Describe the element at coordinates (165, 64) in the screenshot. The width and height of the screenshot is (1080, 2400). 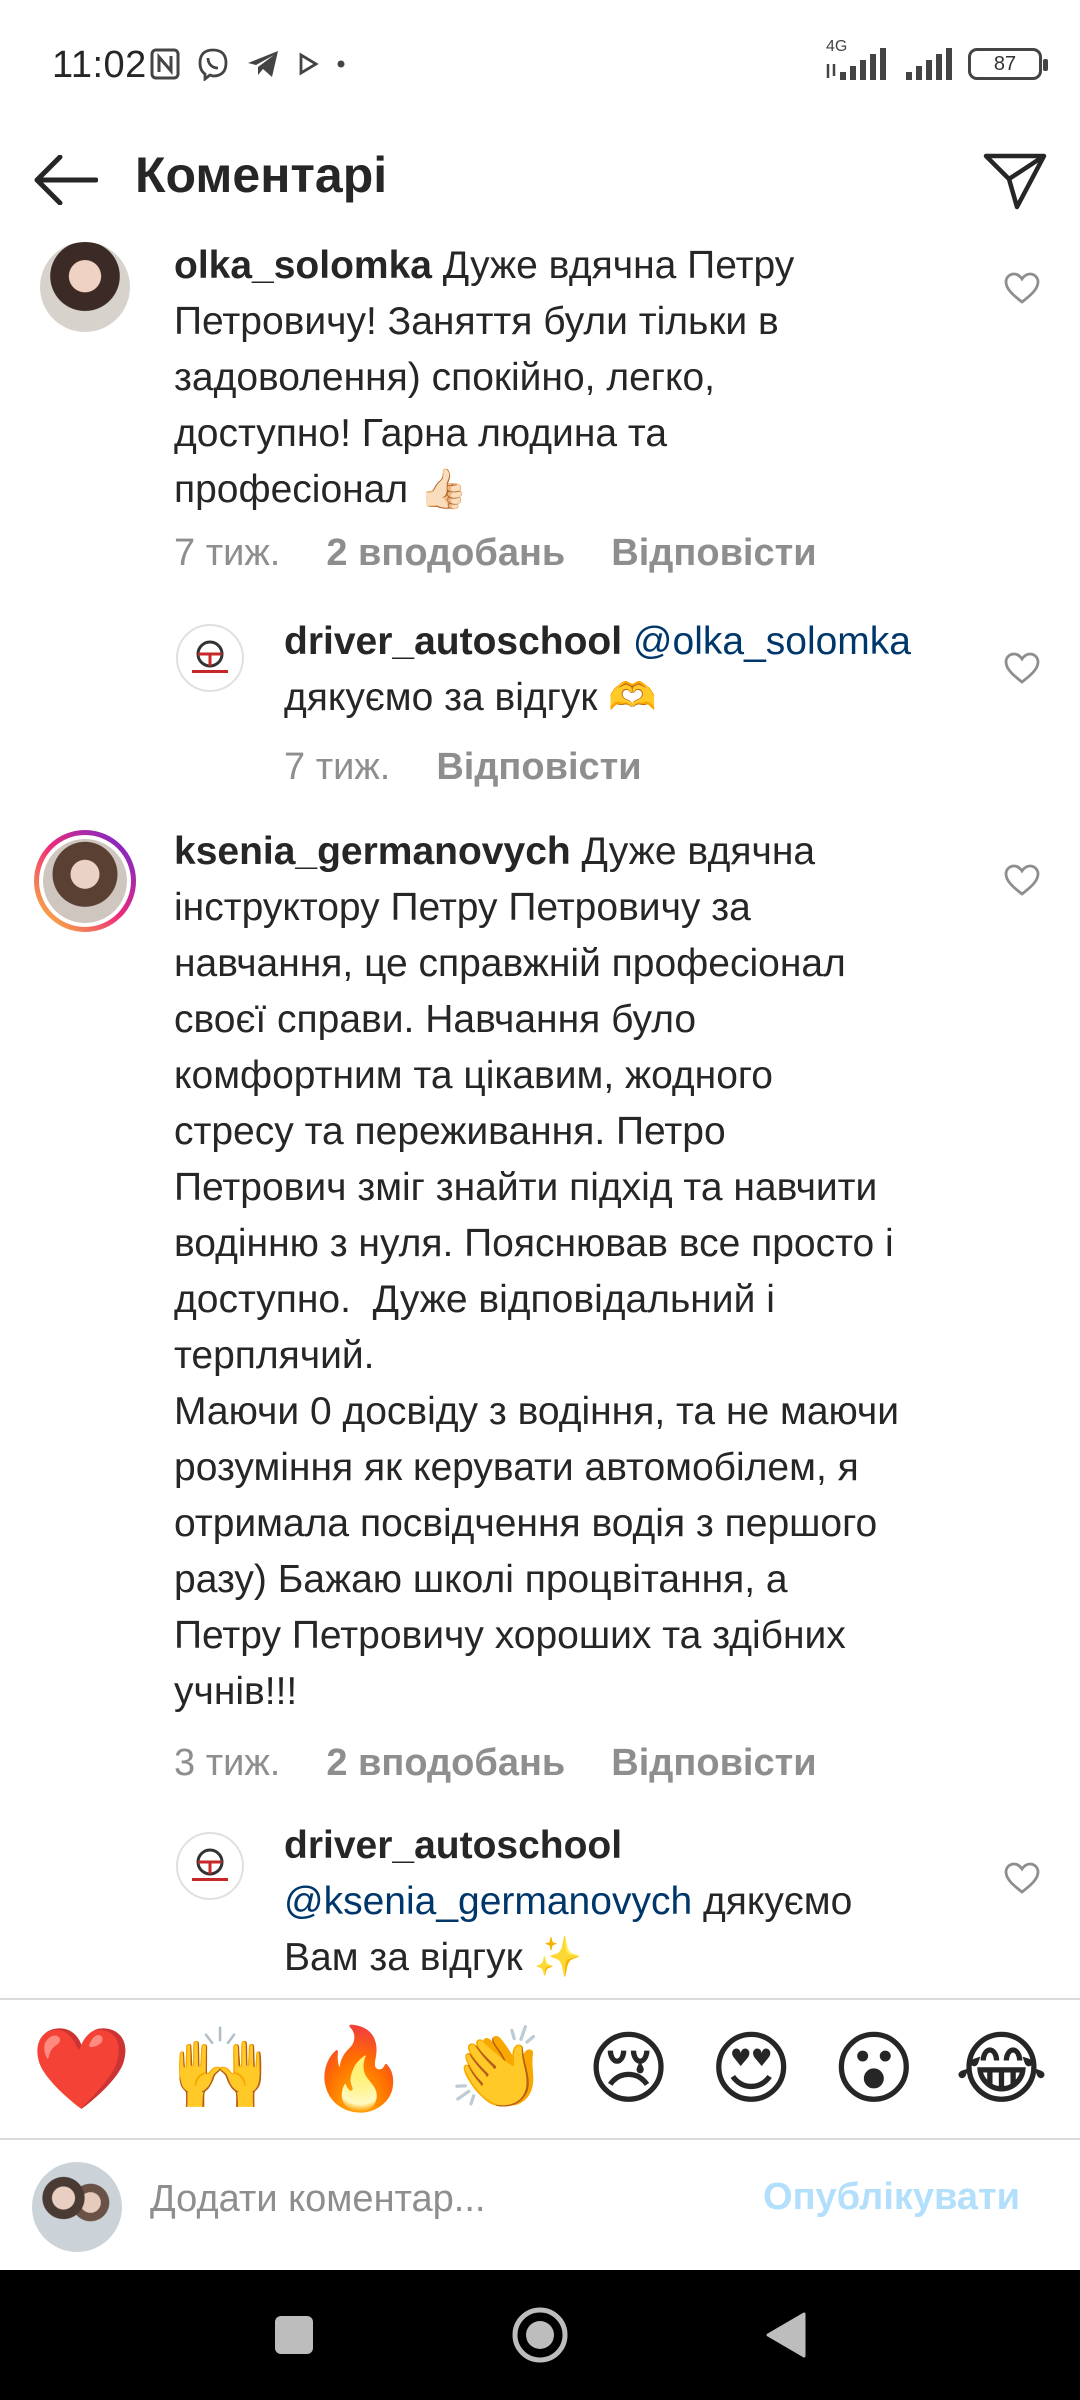
I see `nfc-icon` at that location.